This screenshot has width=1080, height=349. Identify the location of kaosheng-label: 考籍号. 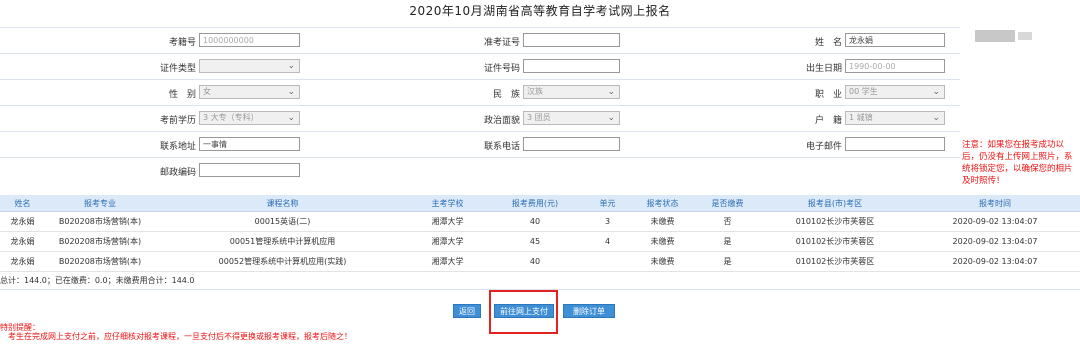
(182, 43).